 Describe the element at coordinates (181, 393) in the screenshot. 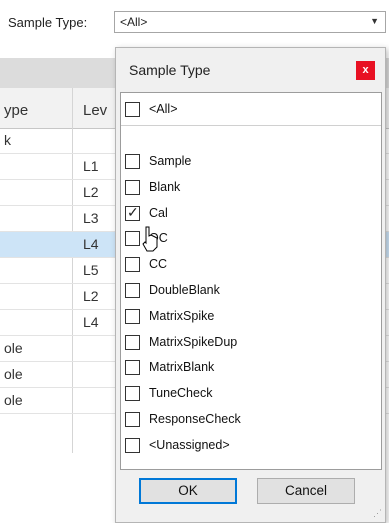

I see `checklist-item-label: TuneCheck` at that location.